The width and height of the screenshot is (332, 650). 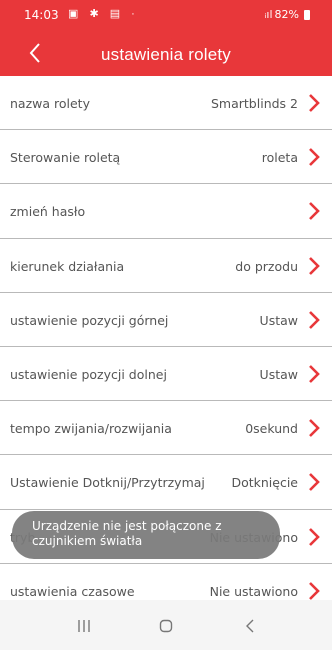 I want to click on app-bar: ustawienia rolety, so click(x=166, y=53).